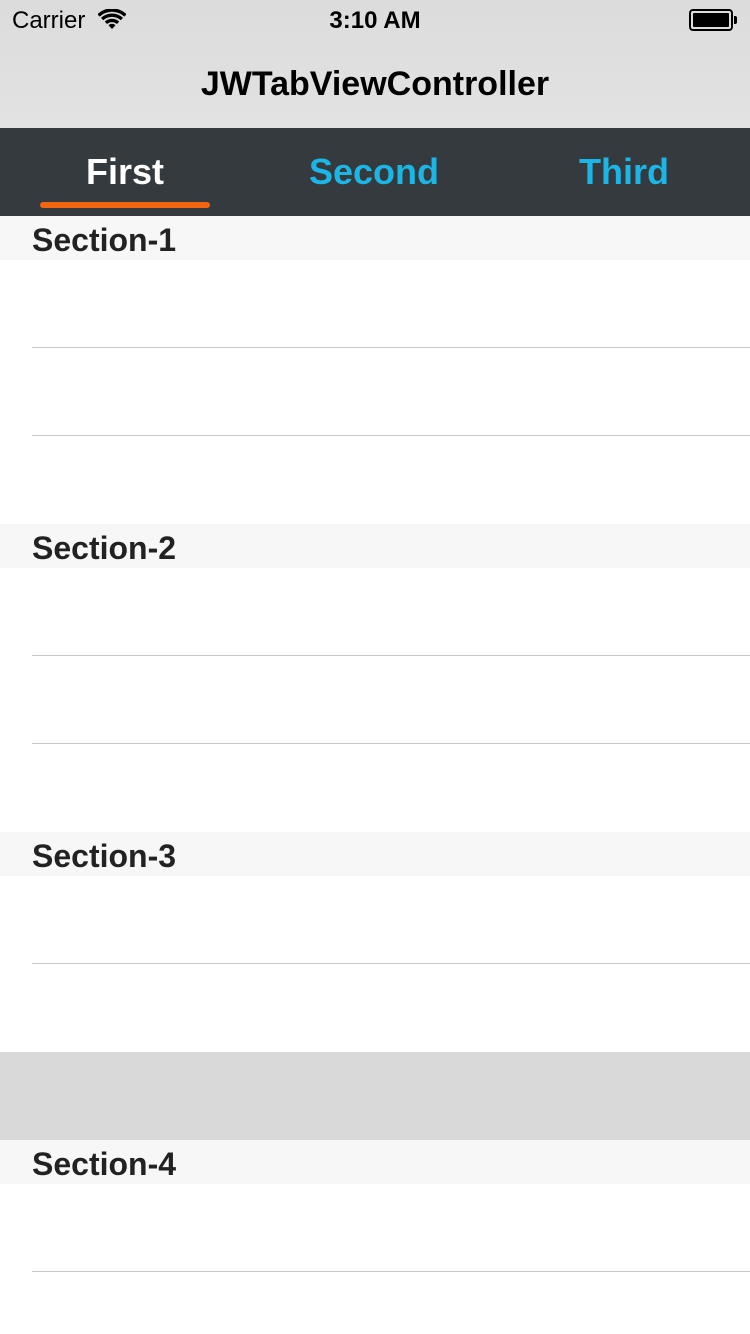  Describe the element at coordinates (104, 548) in the screenshot. I see `section-title: Section-2` at that location.